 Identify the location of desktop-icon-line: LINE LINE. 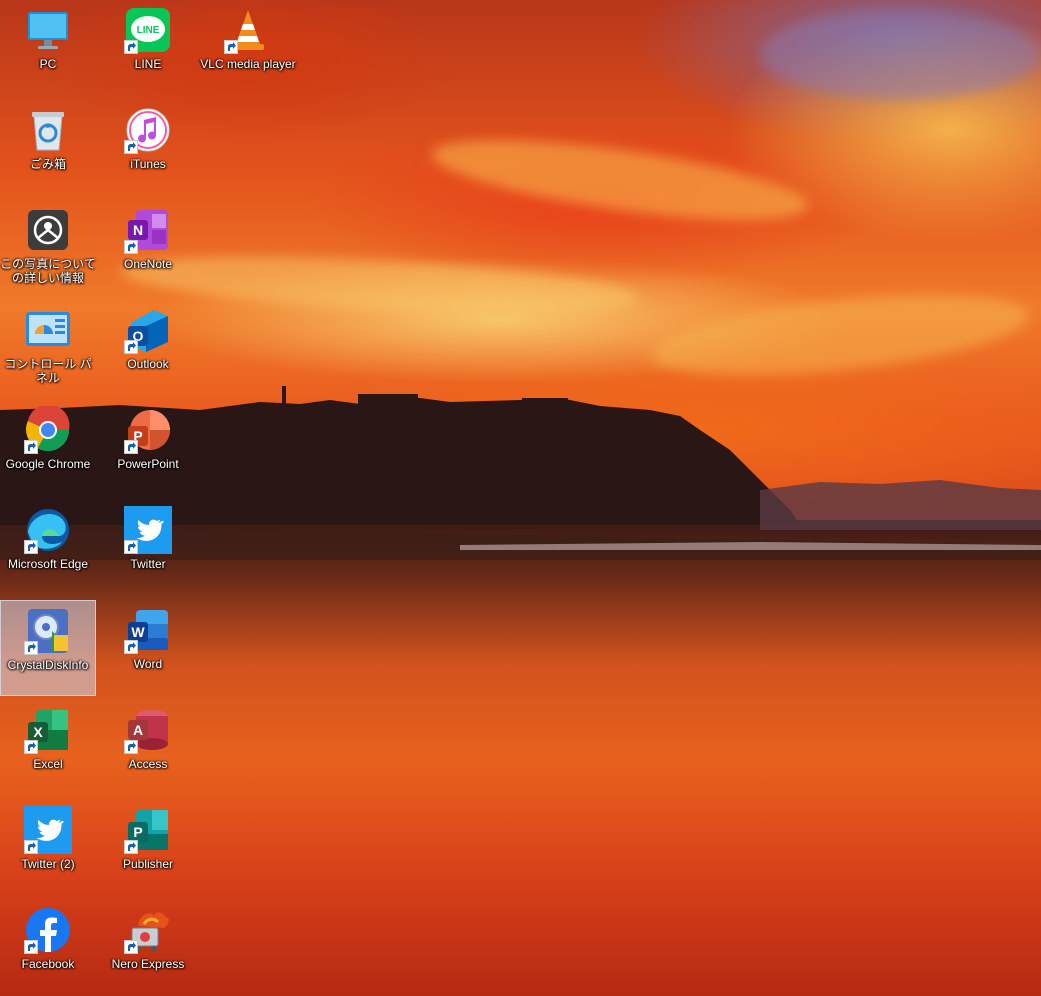
(148, 48).